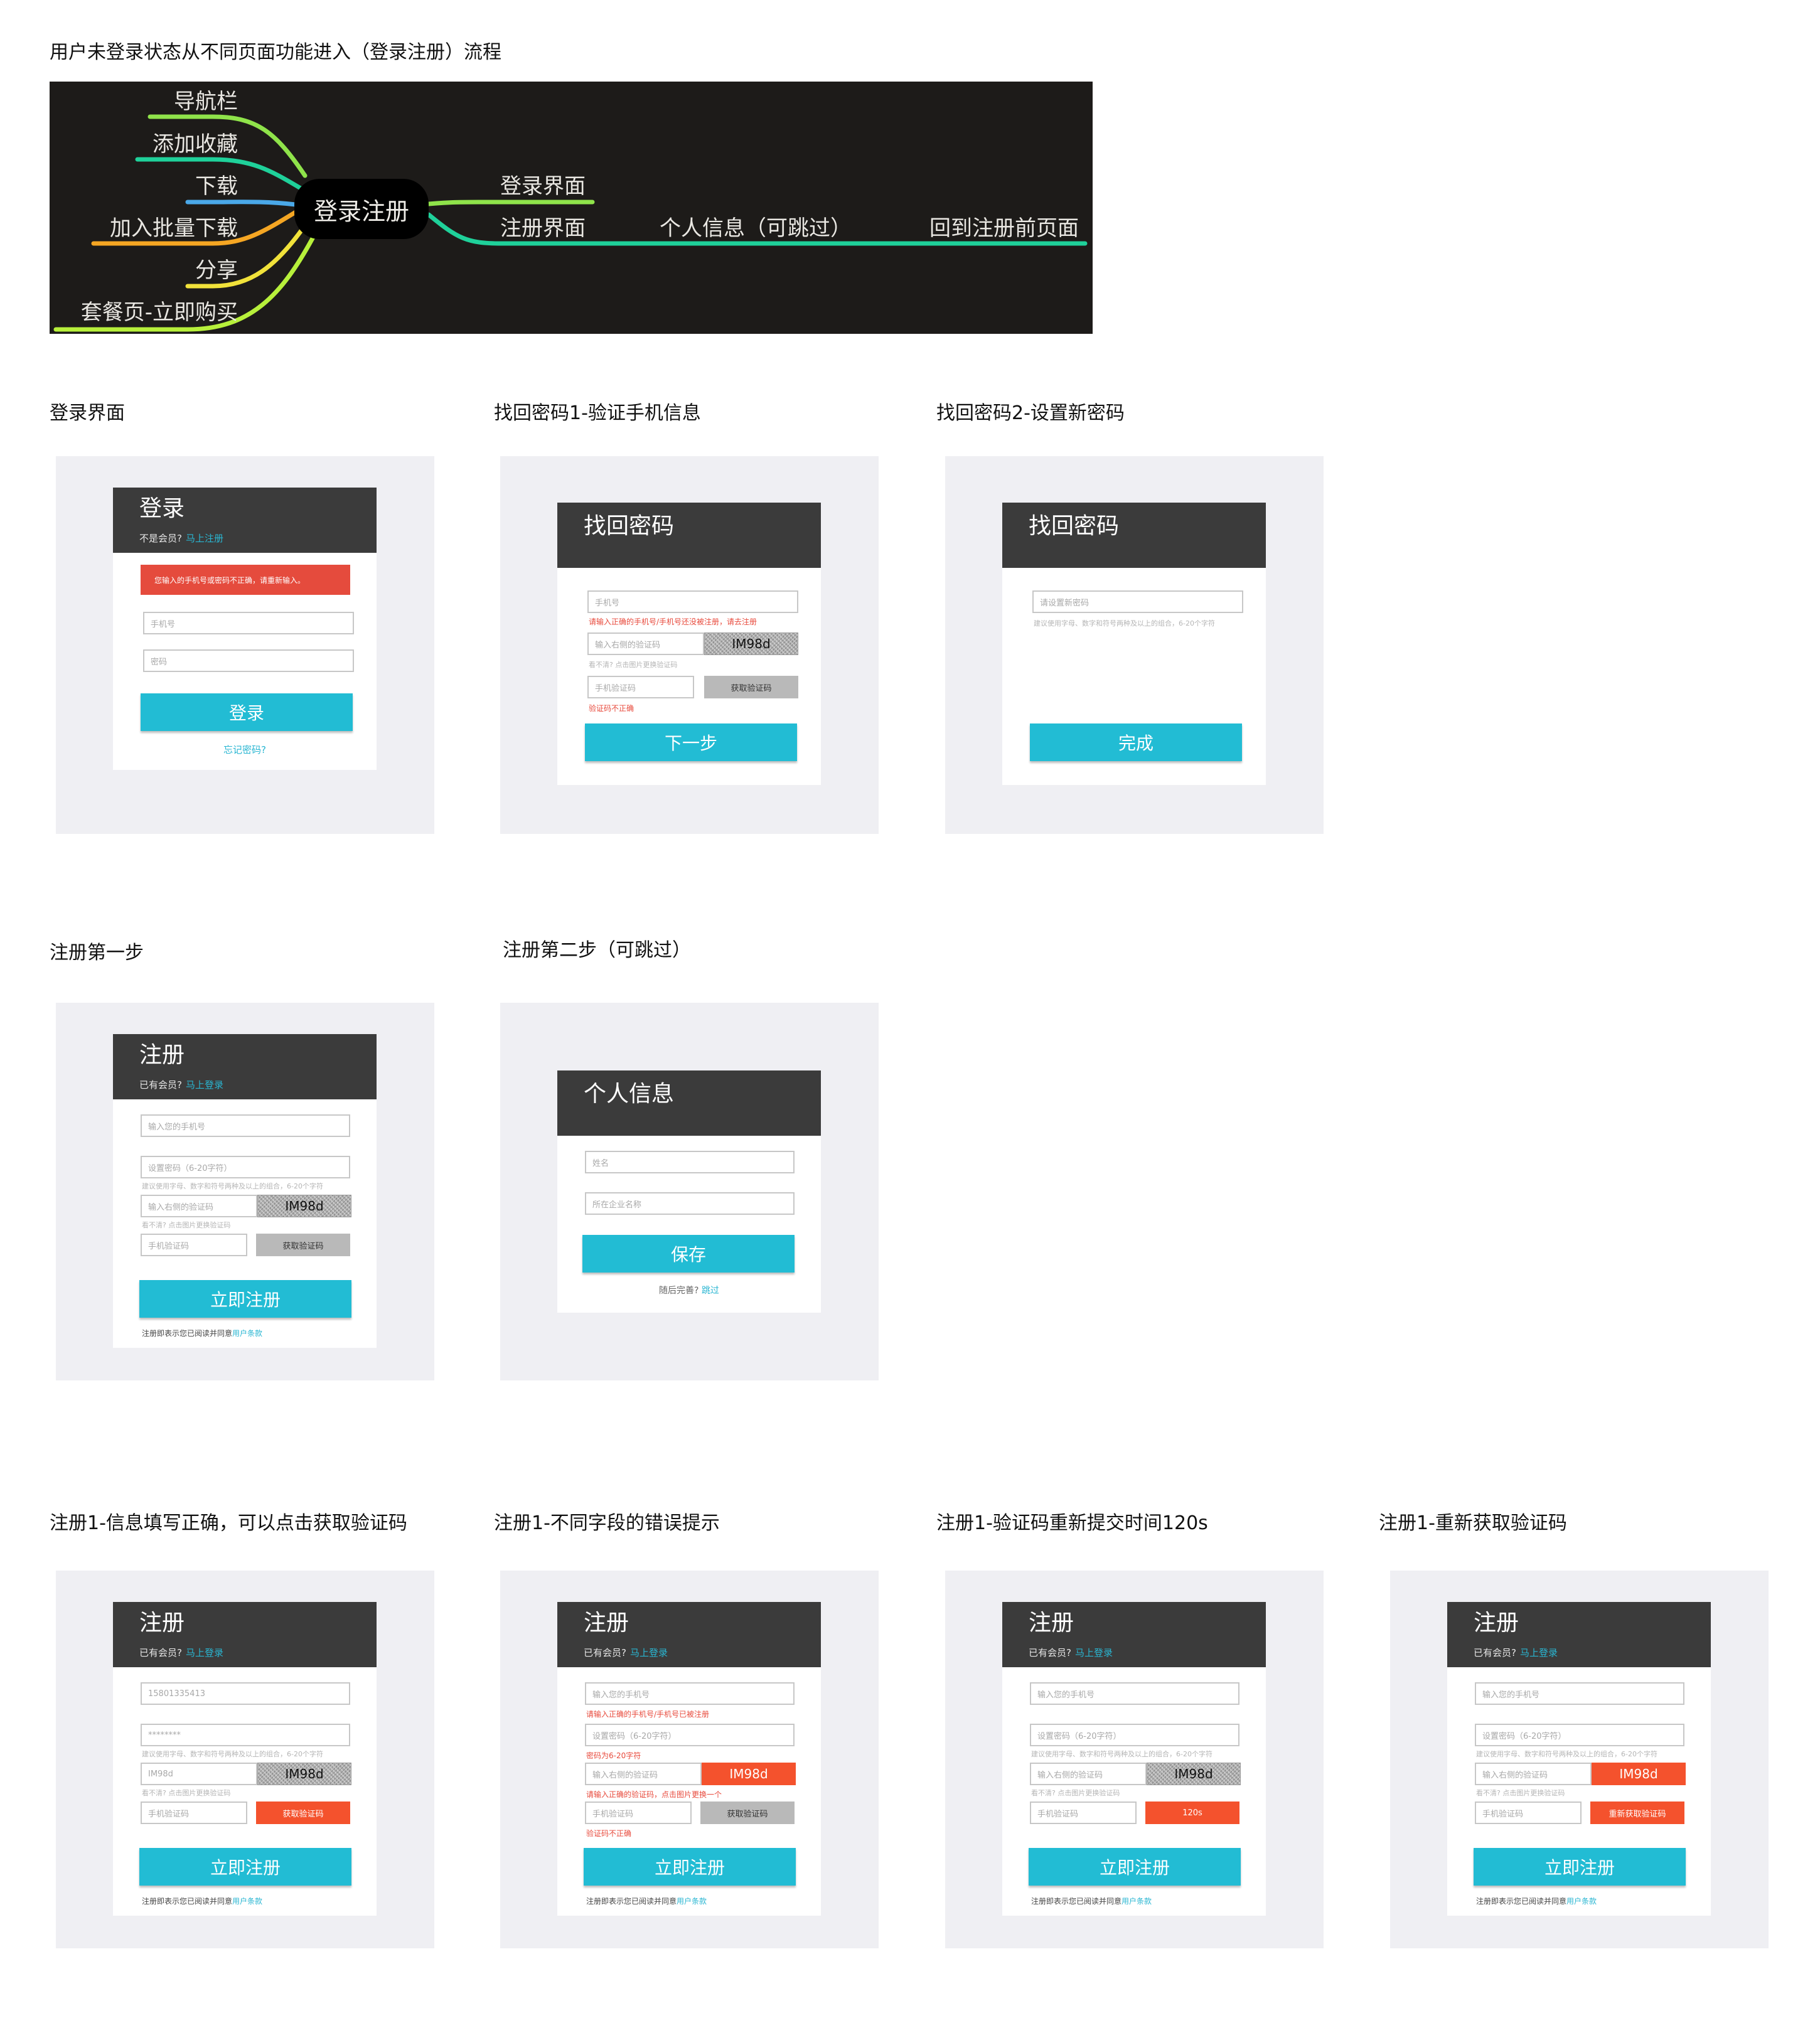  I want to click on save-button: 保存, so click(688, 1254).